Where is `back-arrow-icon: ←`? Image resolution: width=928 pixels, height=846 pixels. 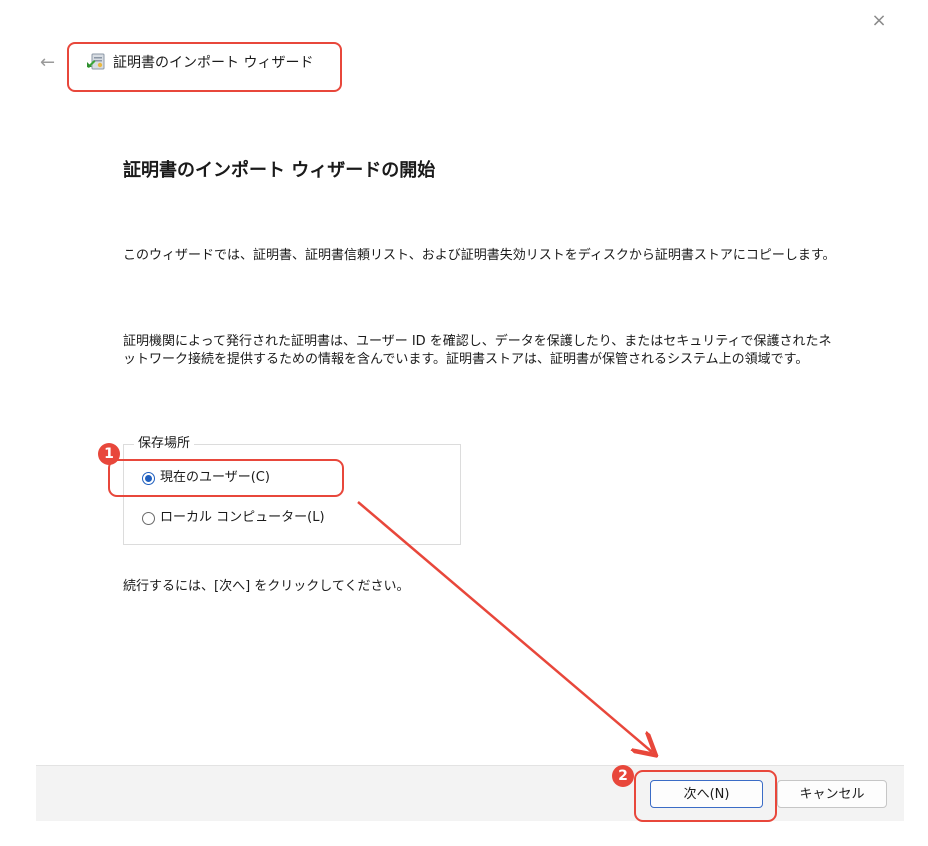
back-arrow-icon: ← is located at coordinates (50, 63).